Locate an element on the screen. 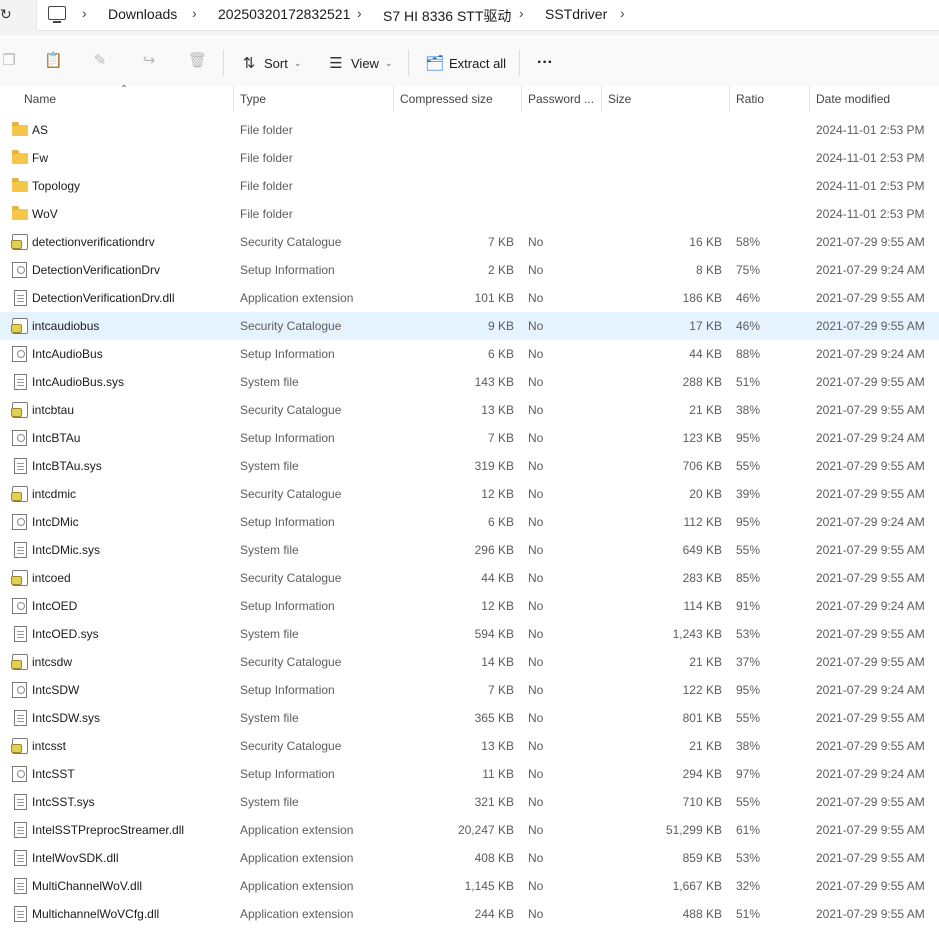 The height and width of the screenshot is (945, 939). copy-icon: ❐ is located at coordinates (9, 61).